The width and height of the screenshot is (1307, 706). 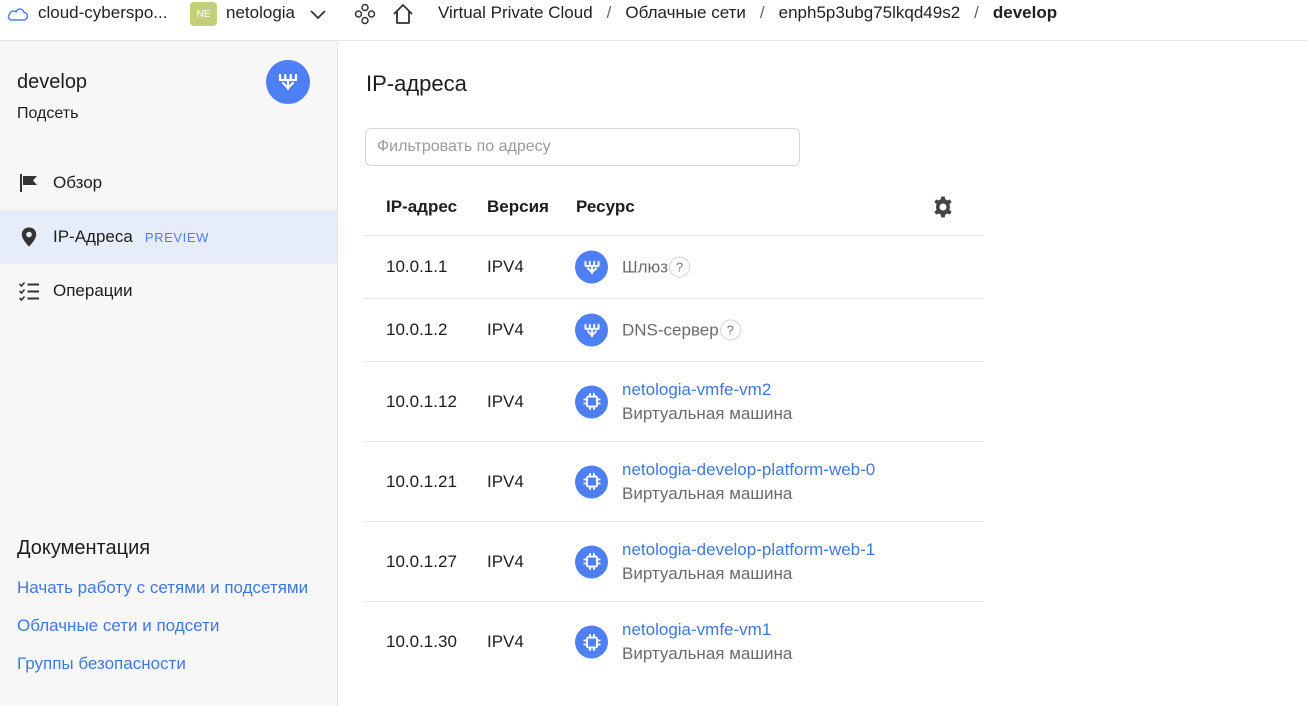 What do you see at coordinates (93, 236) in the screenshot?
I see `sidebar-item-label: IP-Адреса` at bounding box center [93, 236].